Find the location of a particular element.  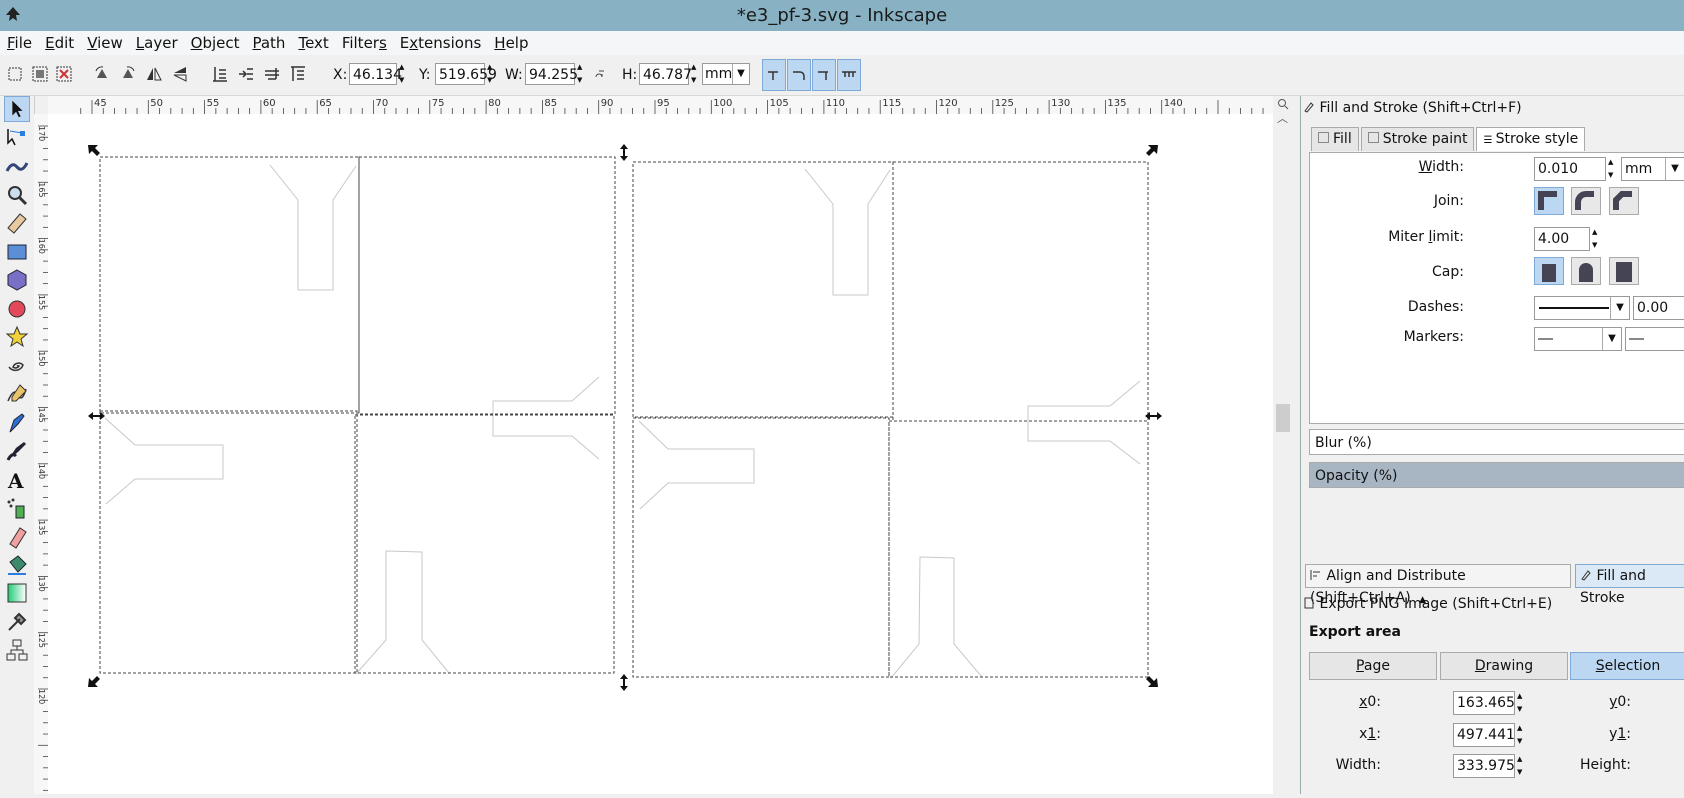

miter-limit-input: 4.00 is located at coordinates (1562, 239).